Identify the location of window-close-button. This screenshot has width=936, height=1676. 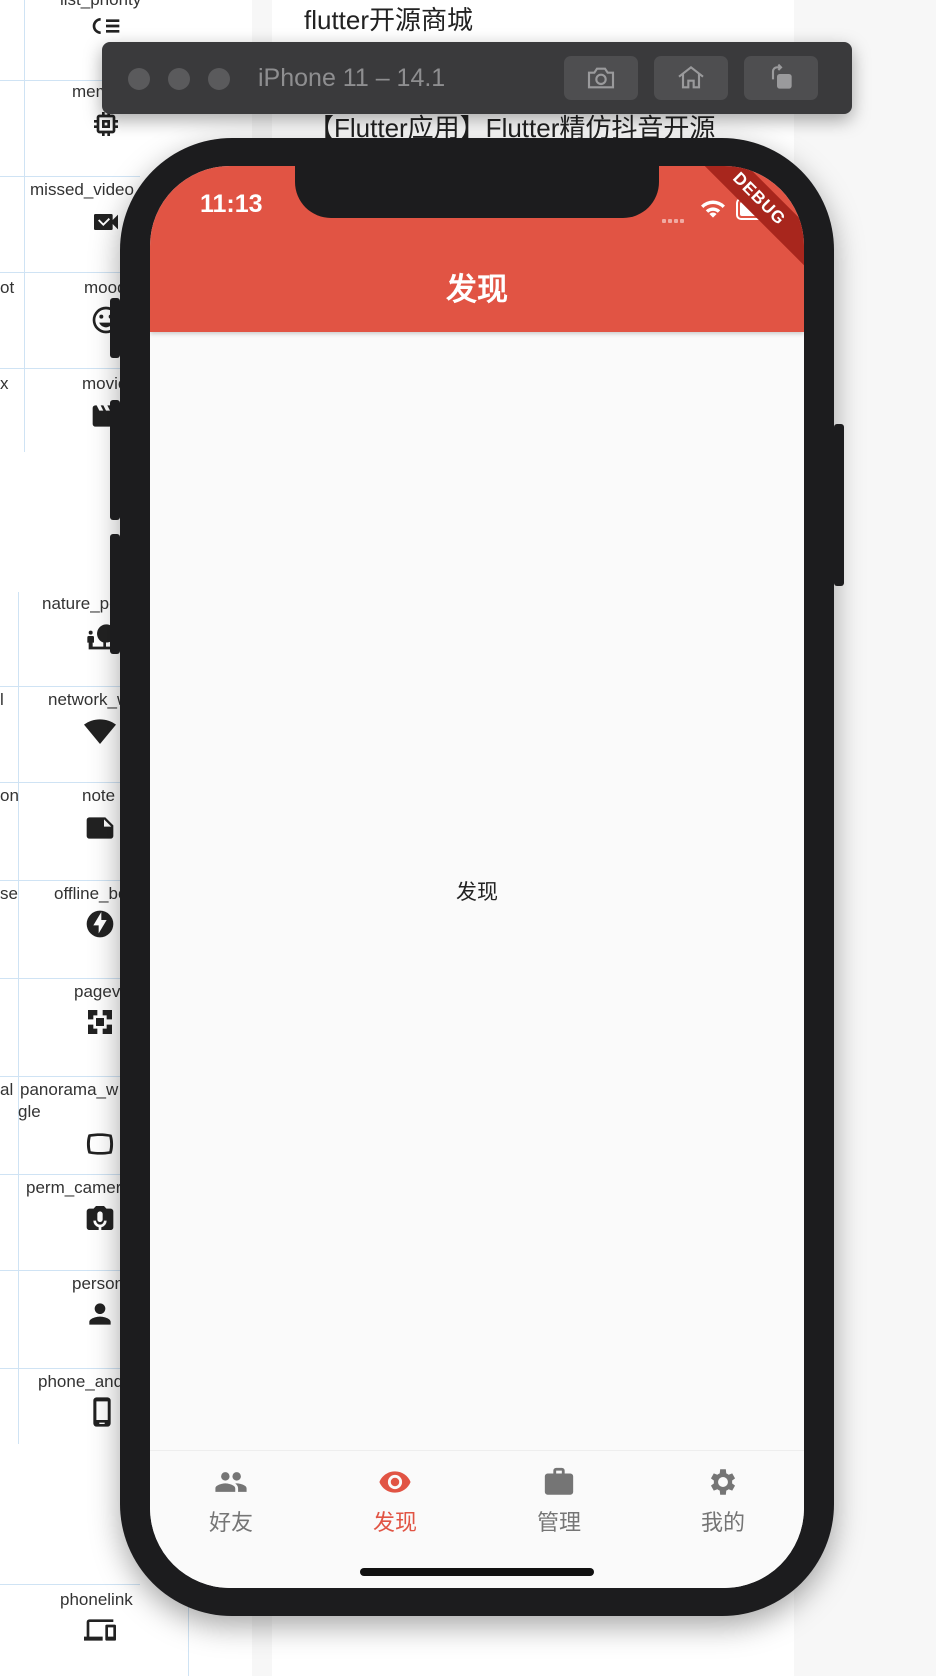
(139, 79).